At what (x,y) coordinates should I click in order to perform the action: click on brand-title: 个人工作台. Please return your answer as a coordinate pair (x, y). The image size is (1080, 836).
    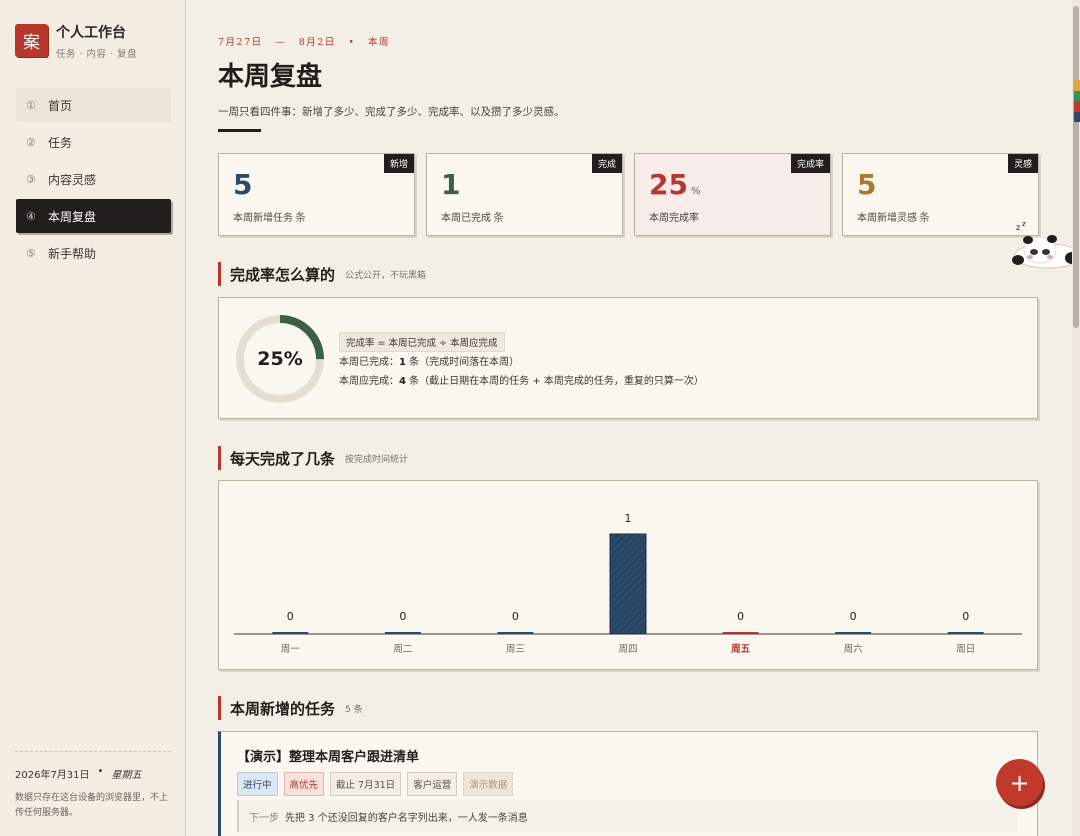
    Looking at the image, I should click on (91, 33).